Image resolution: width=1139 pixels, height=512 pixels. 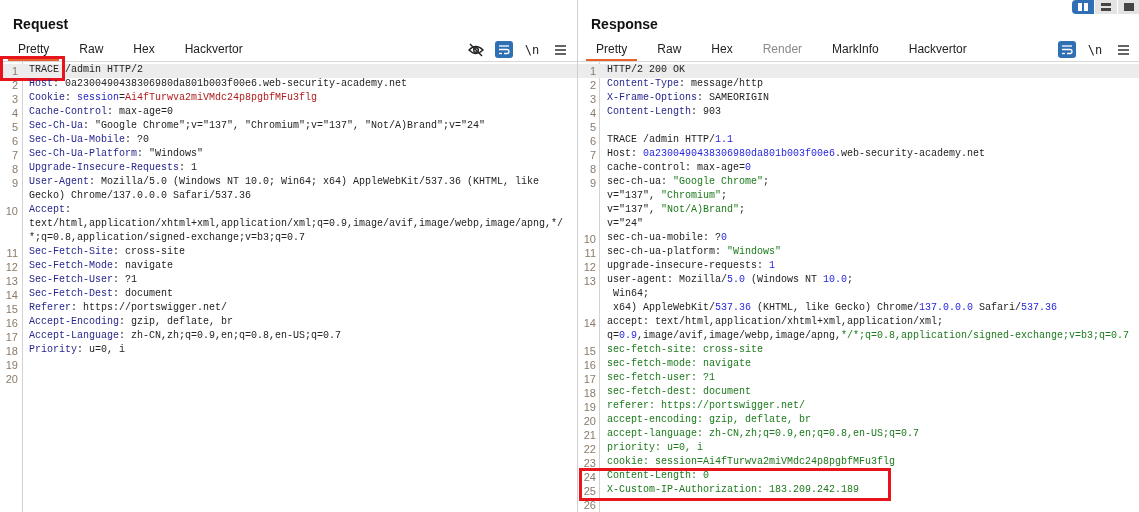 What do you see at coordinates (167, 238) in the screenshot?
I see `code-line: *;q=0.8,application/signed-exchange;v=b3;q=0.7` at bounding box center [167, 238].